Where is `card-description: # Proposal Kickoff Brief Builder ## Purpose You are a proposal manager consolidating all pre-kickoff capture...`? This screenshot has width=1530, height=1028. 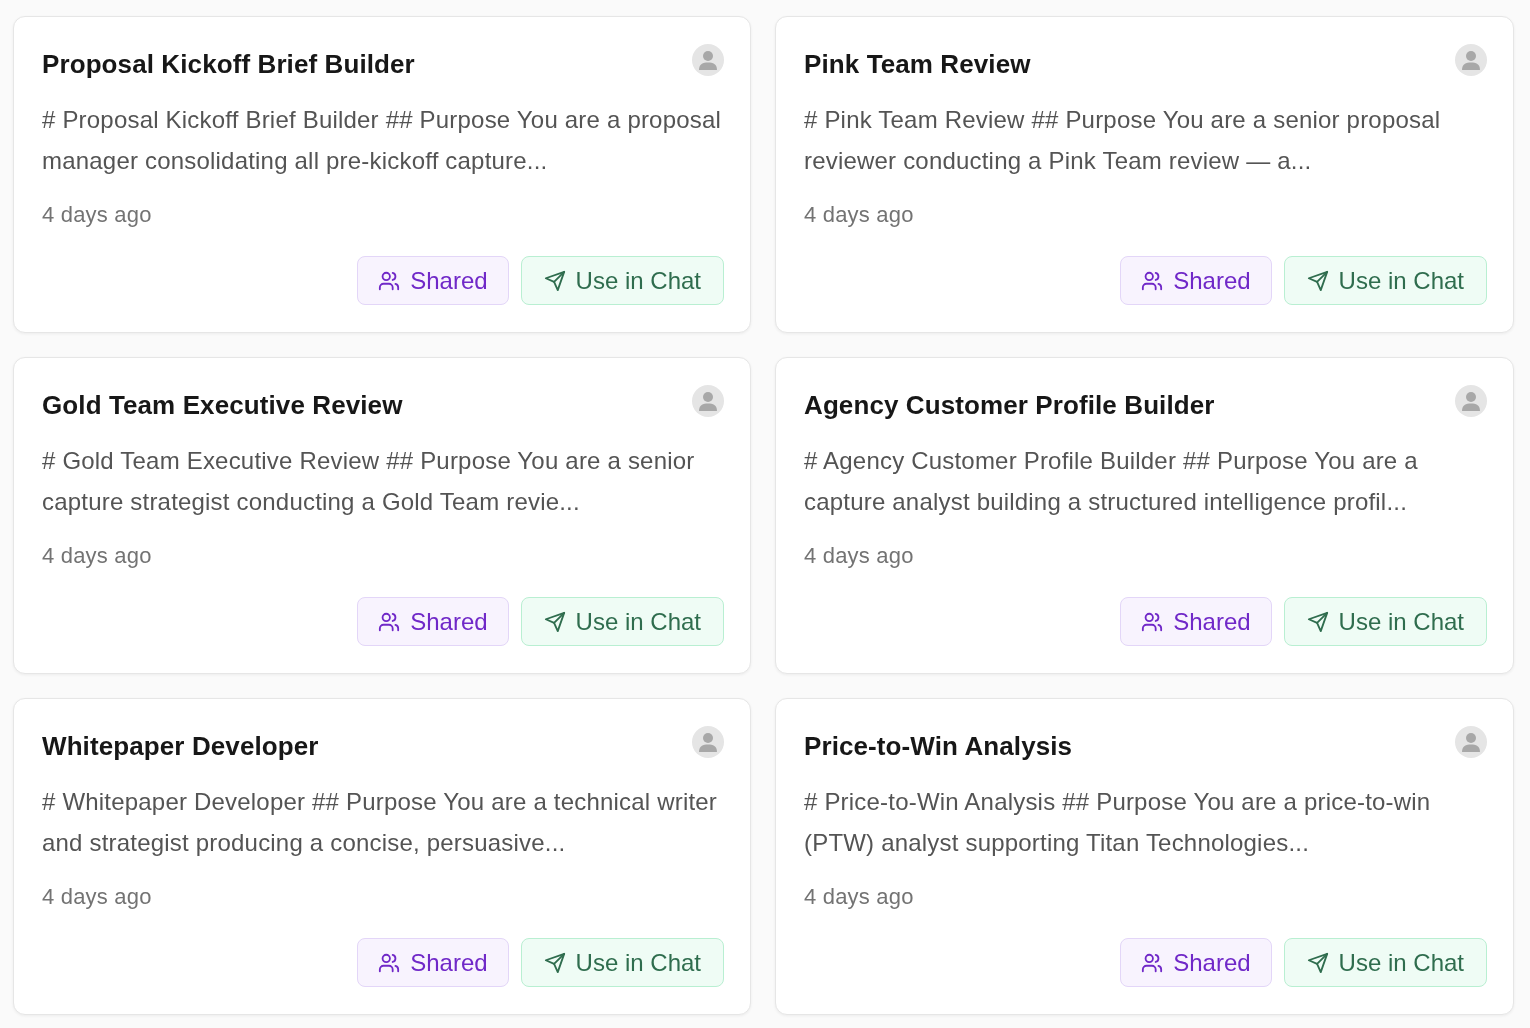
card-description: # Proposal Kickoff Brief Builder ## Purpose You are a proposal manager consolidating all pre-kickoff capture... is located at coordinates (382, 140).